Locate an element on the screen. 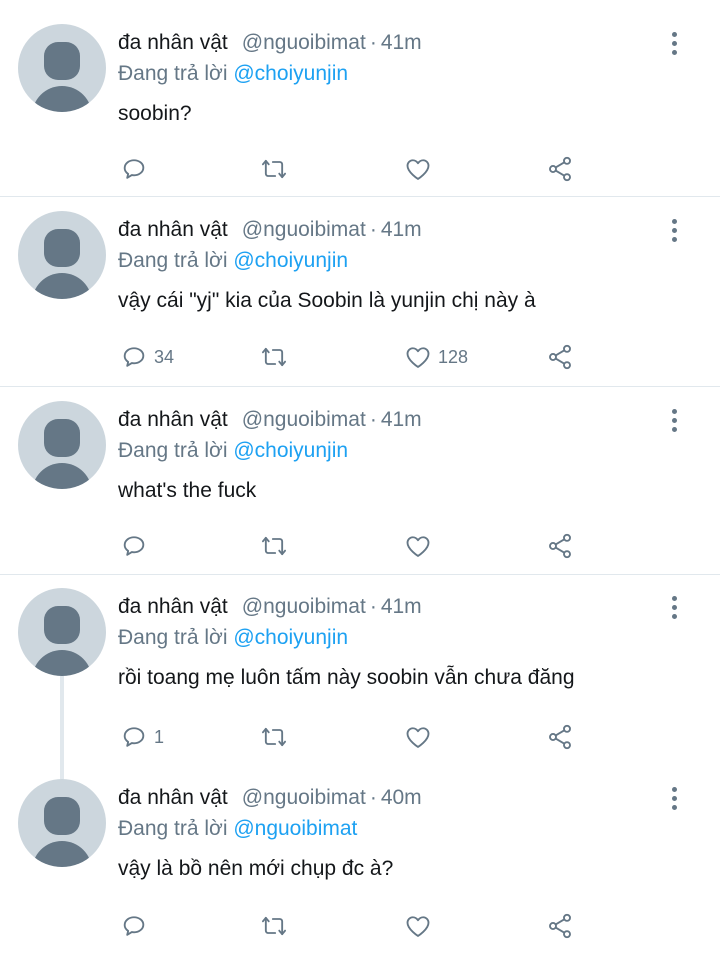 The width and height of the screenshot is (720, 954). reply-button: 34 is located at coordinates (147, 357).